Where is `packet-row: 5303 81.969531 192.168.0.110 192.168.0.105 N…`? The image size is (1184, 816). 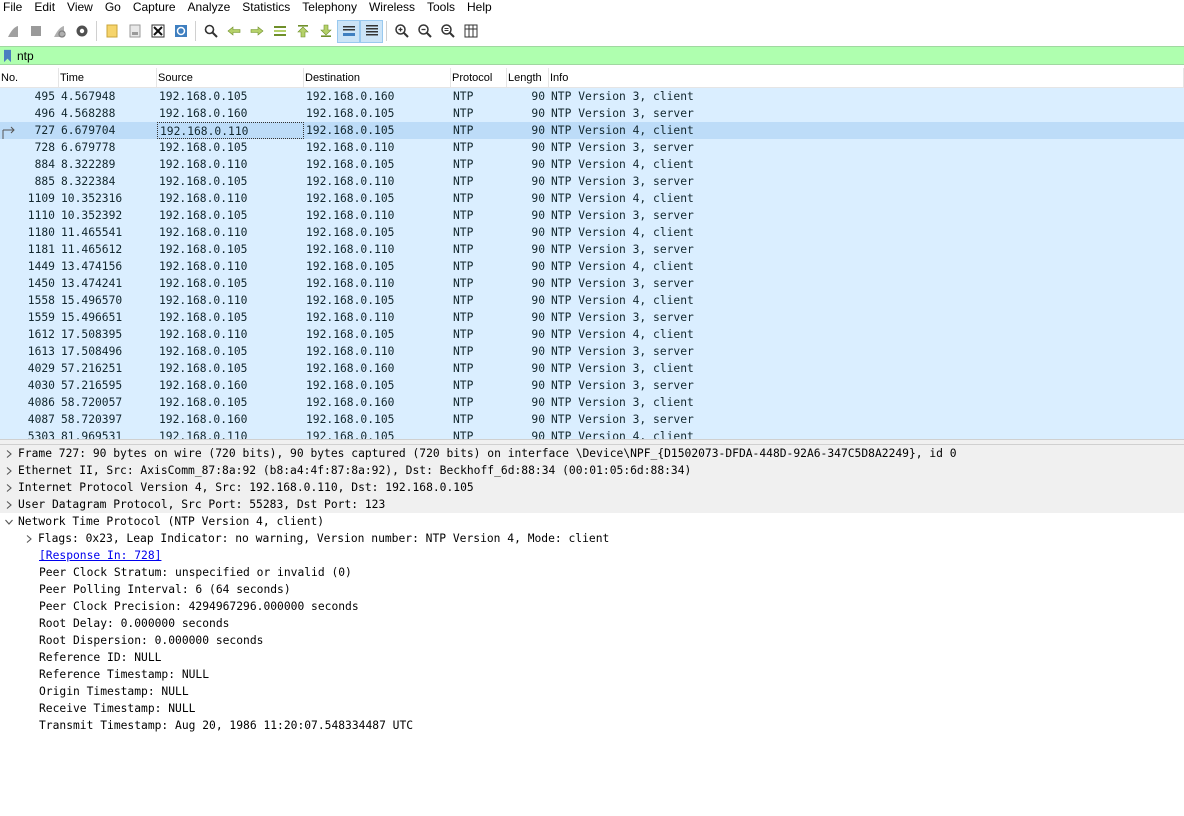
packet-row: 5303 81.969531 192.168.0.110 192.168.0.105 N… is located at coordinates (592, 433).